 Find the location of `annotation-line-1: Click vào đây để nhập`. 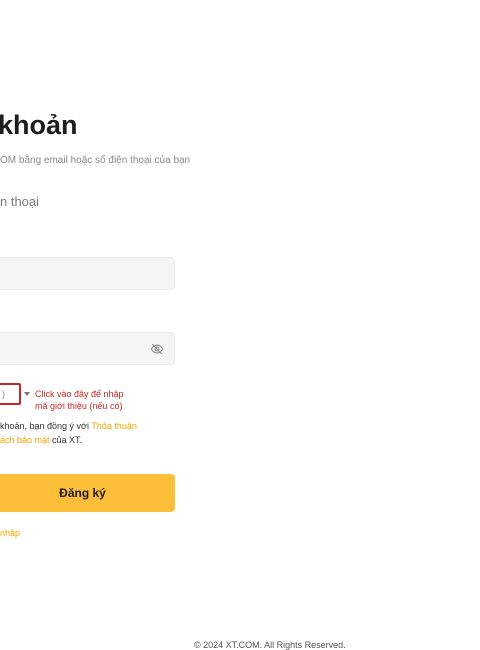

annotation-line-1: Click vào đây để nhập is located at coordinates (79, 394).